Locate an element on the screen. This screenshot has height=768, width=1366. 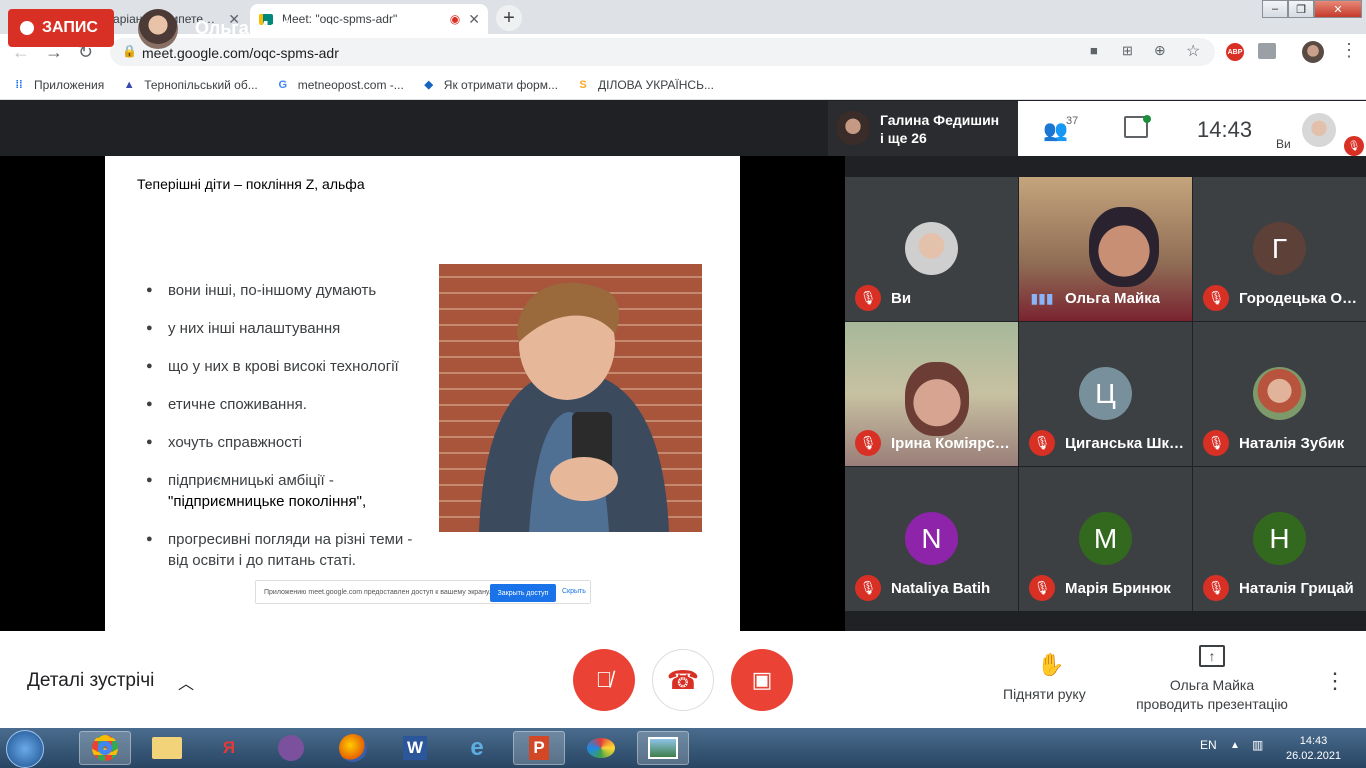
participant-name: Ірина Коміярська is located at coordinates (951, 443).